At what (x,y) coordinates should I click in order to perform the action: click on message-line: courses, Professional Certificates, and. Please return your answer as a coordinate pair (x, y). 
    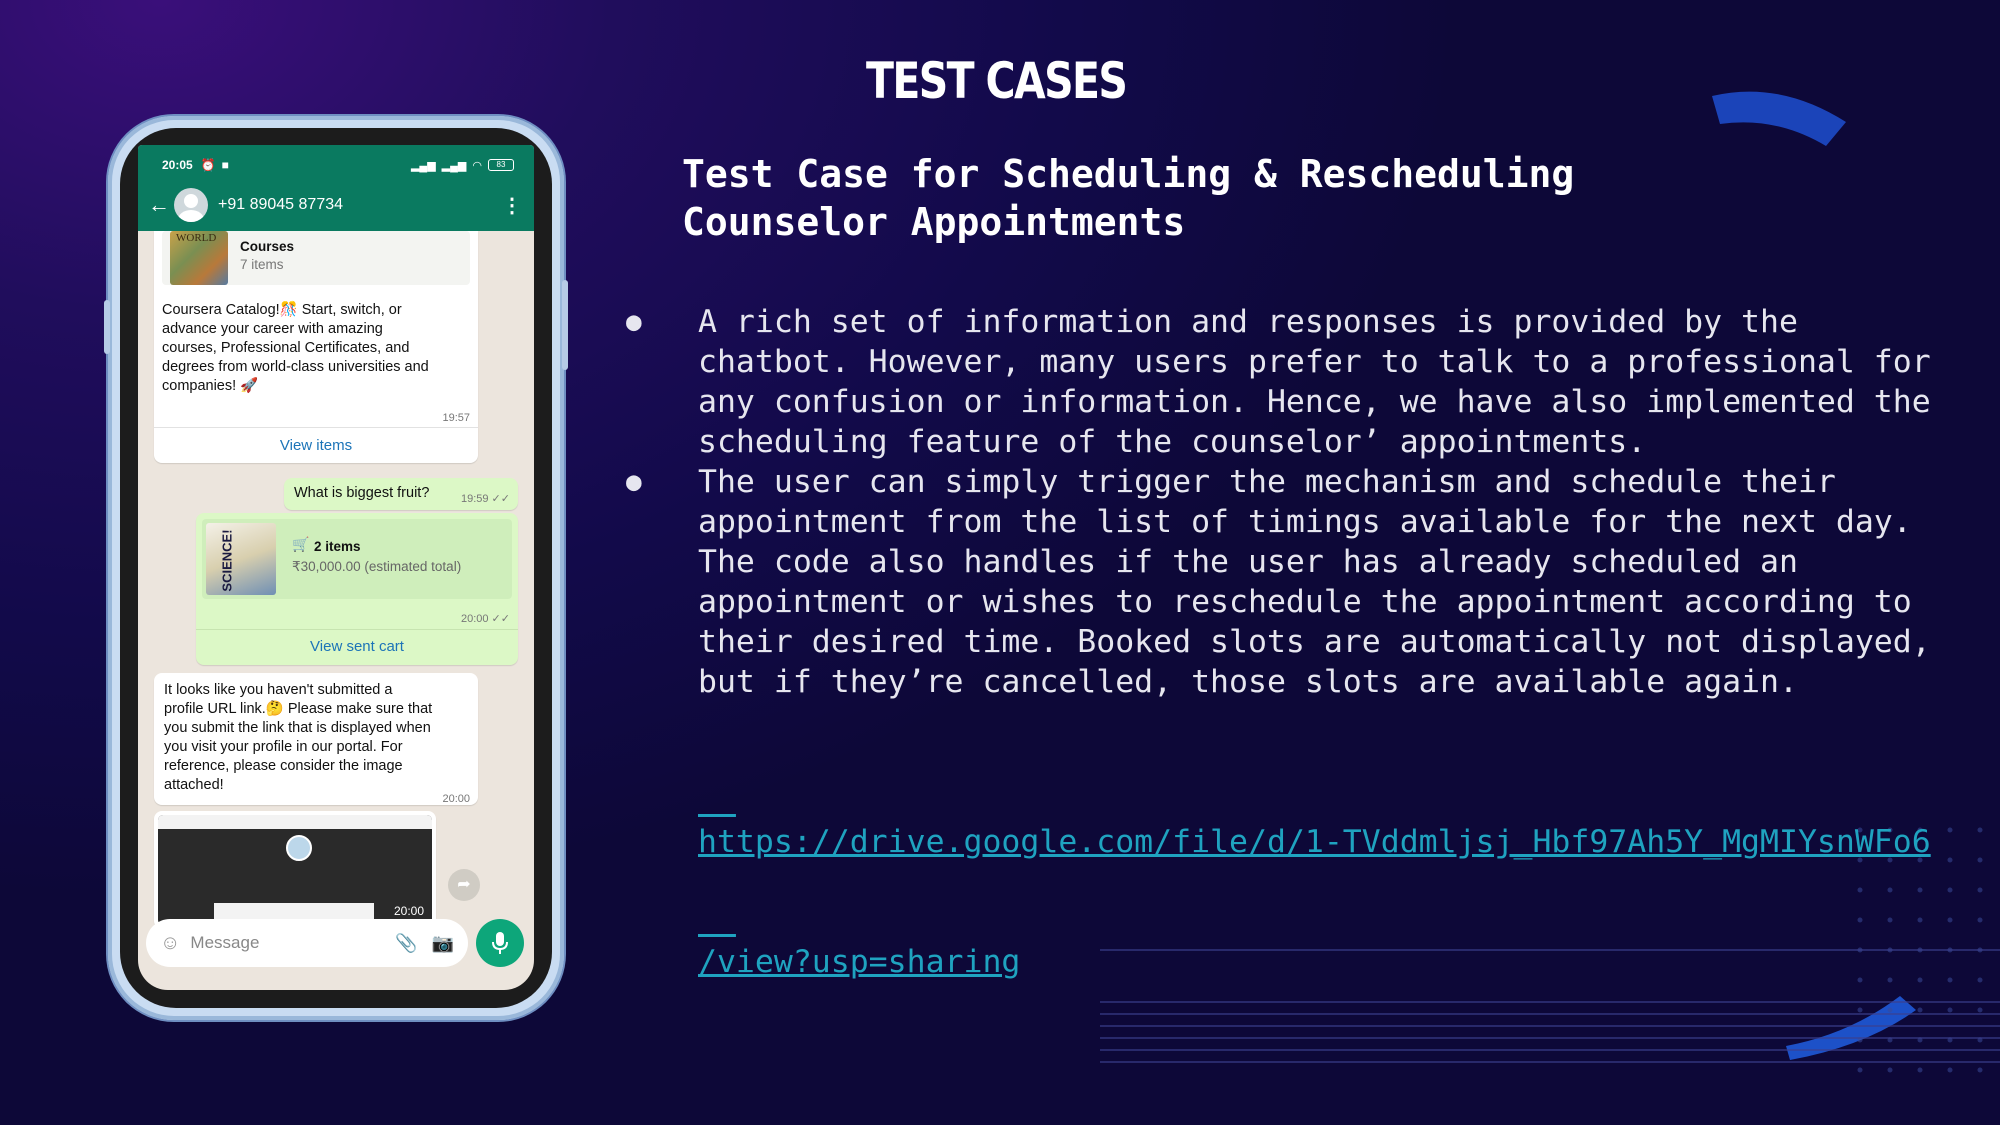
    Looking at the image, I should click on (286, 348).